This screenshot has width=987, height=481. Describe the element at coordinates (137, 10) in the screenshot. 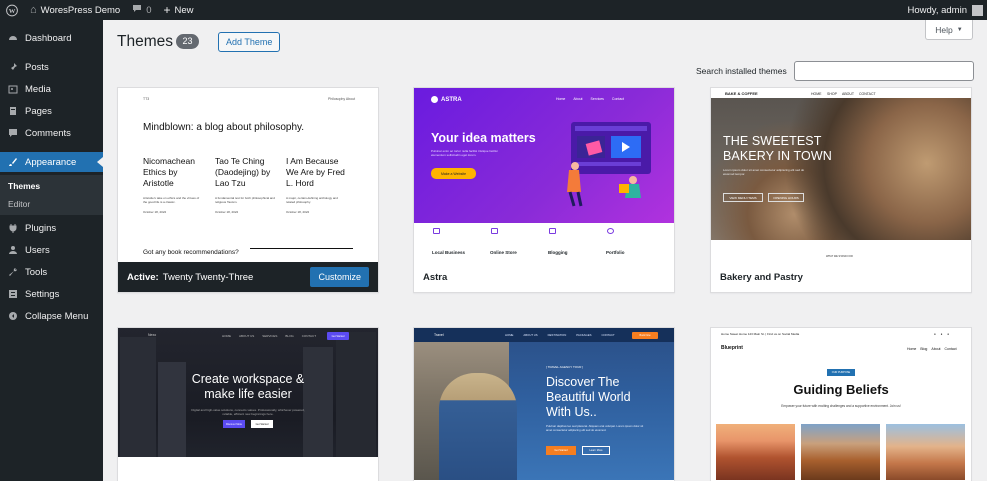

I see `comment-bubble-icon` at that location.